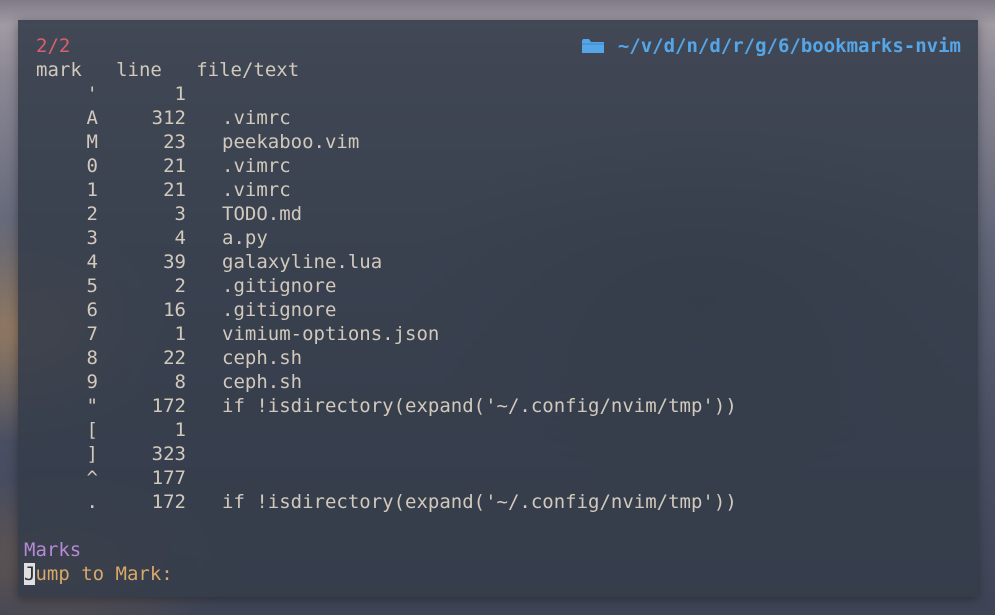 The image size is (995, 615). What do you see at coordinates (592, 46) in the screenshot?
I see `folder-icon` at bounding box center [592, 46].